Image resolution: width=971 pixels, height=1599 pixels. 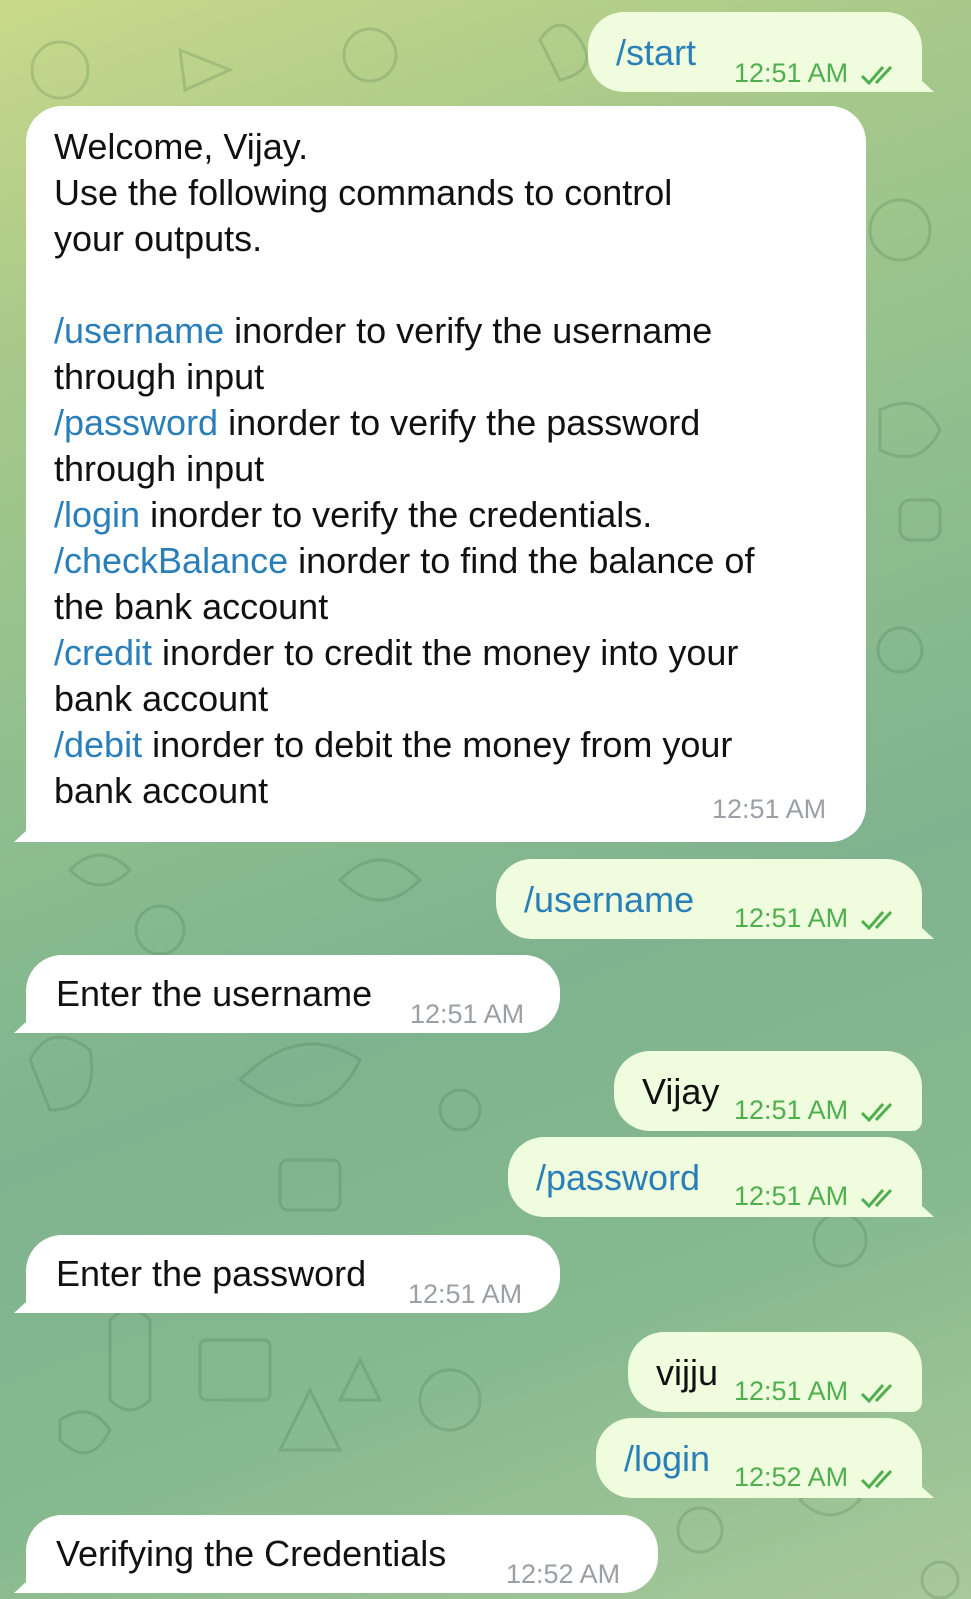 I want to click on message-line: Use the following commands to control, so click(x=404, y=193).